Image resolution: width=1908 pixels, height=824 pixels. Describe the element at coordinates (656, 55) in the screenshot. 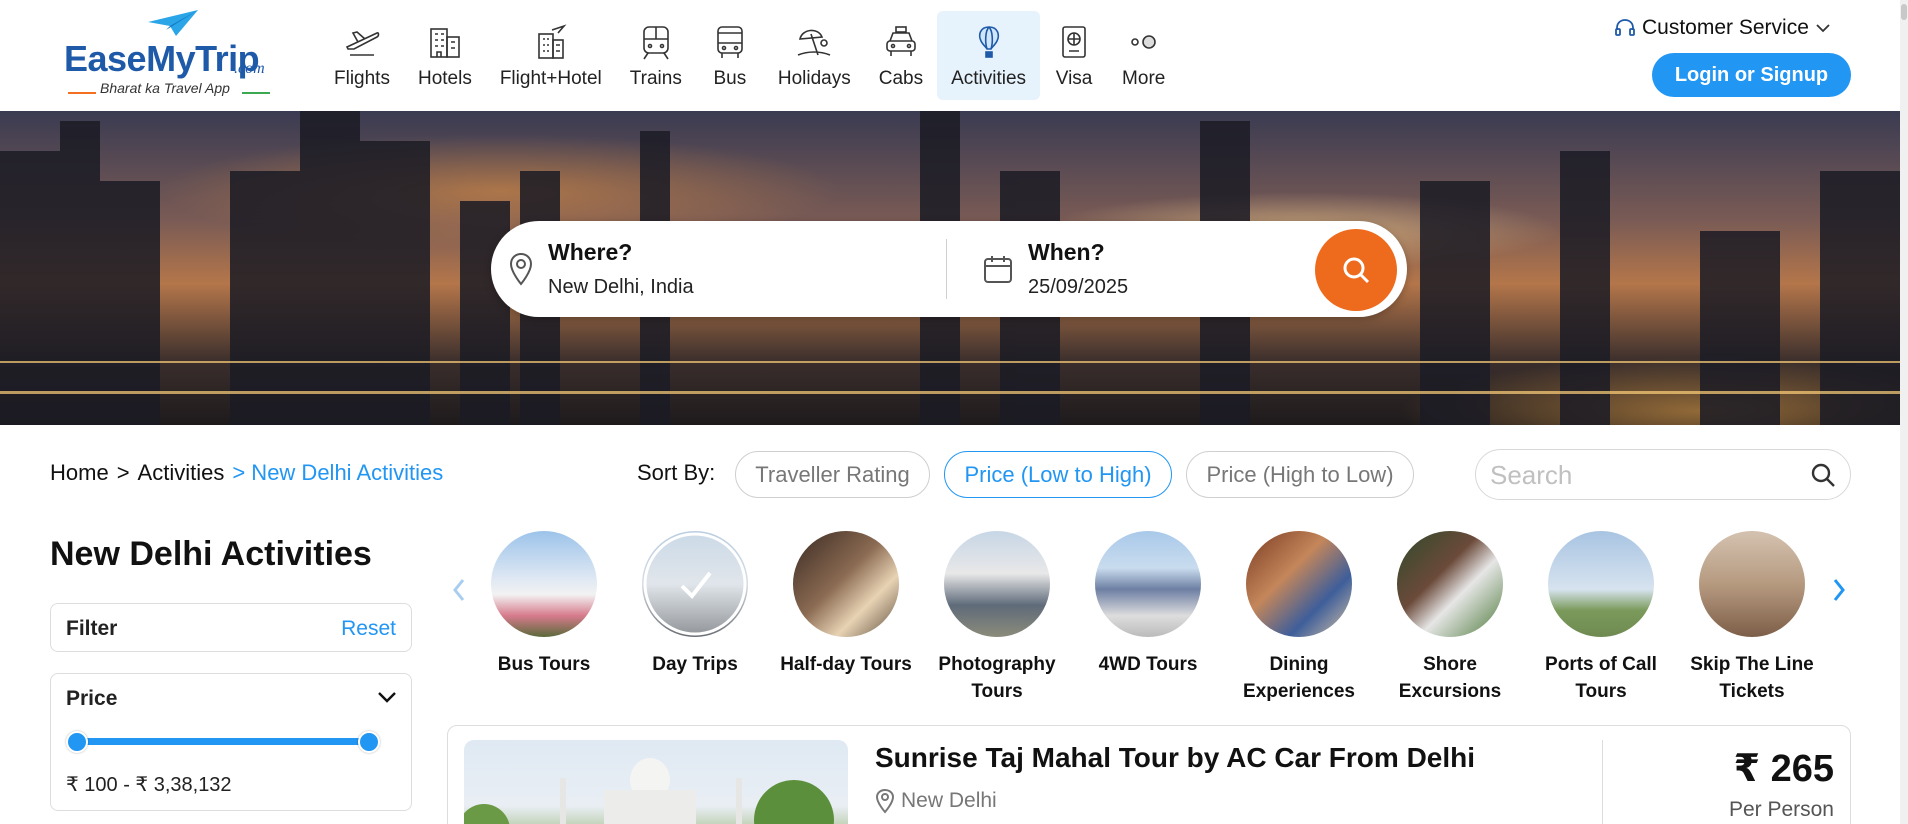

I see `nav-item-trains: Trains` at that location.